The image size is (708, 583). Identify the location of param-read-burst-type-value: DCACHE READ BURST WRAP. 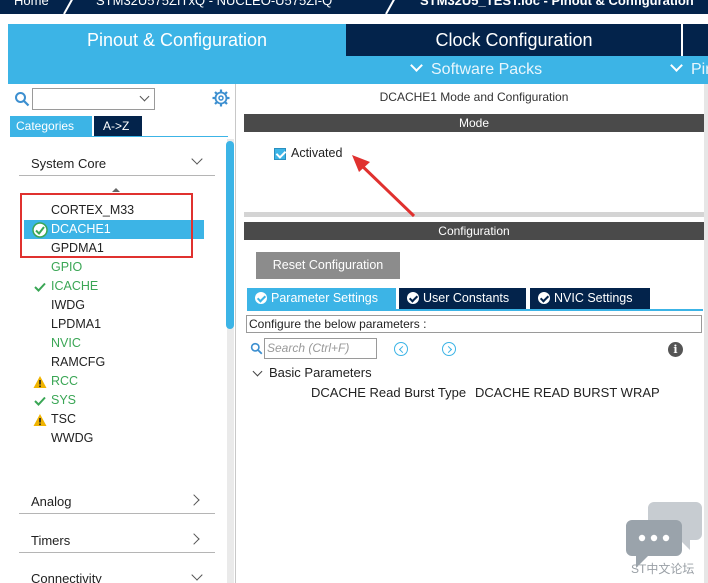
(567, 392).